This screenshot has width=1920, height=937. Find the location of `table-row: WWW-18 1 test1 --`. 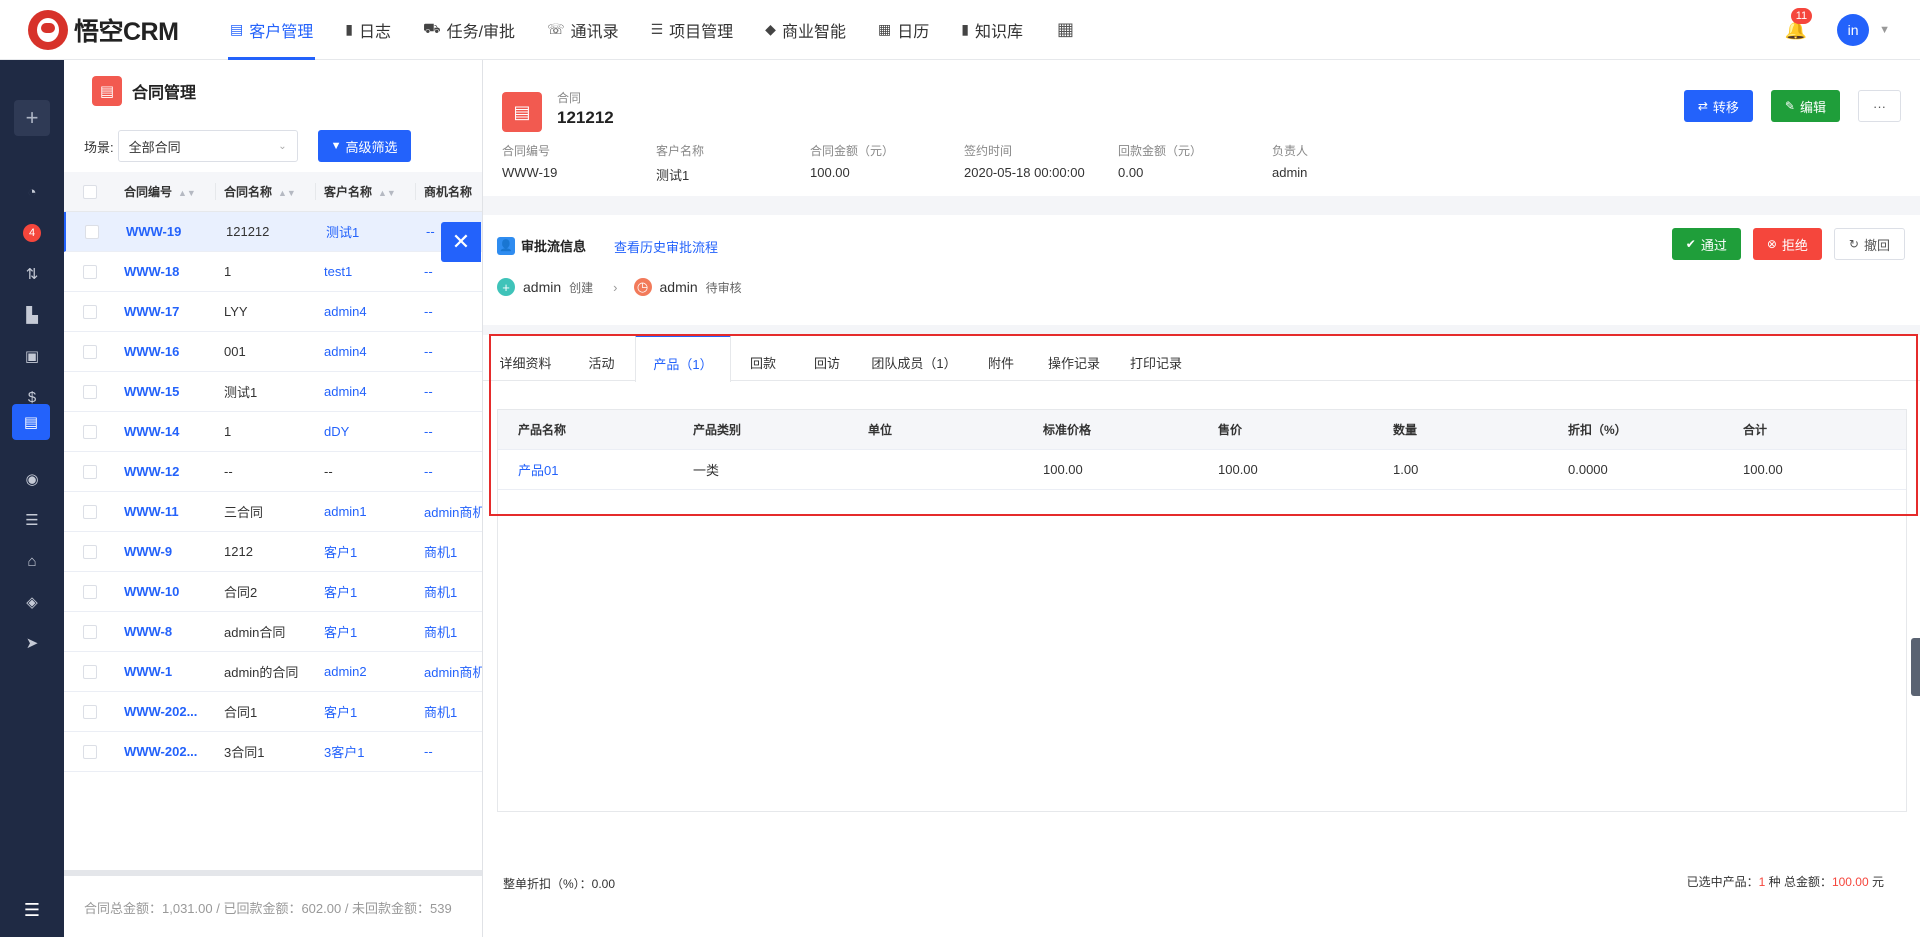

table-row: WWW-18 1 test1 -- is located at coordinates (273, 272).